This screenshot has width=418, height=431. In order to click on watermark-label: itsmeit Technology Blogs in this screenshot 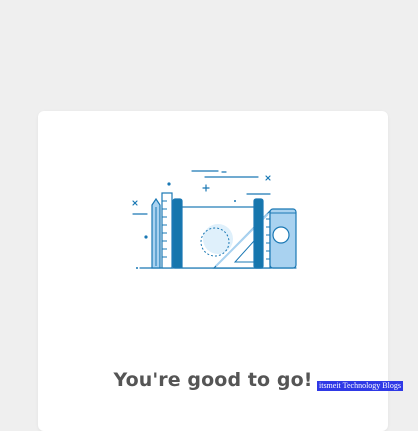, I will do `click(360, 386)`.